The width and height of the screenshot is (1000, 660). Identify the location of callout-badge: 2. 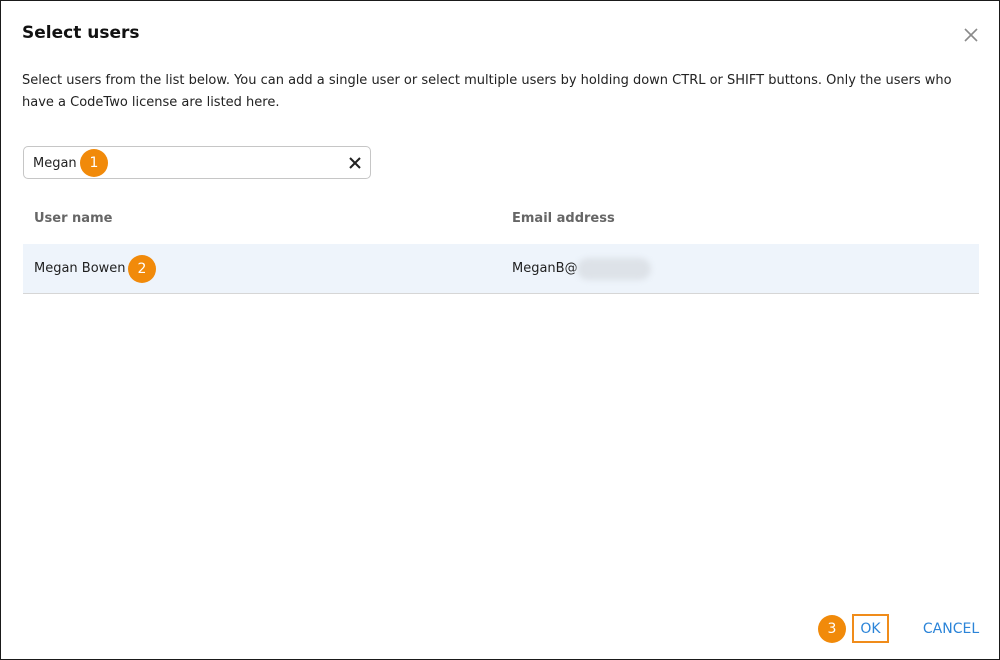
(142, 269).